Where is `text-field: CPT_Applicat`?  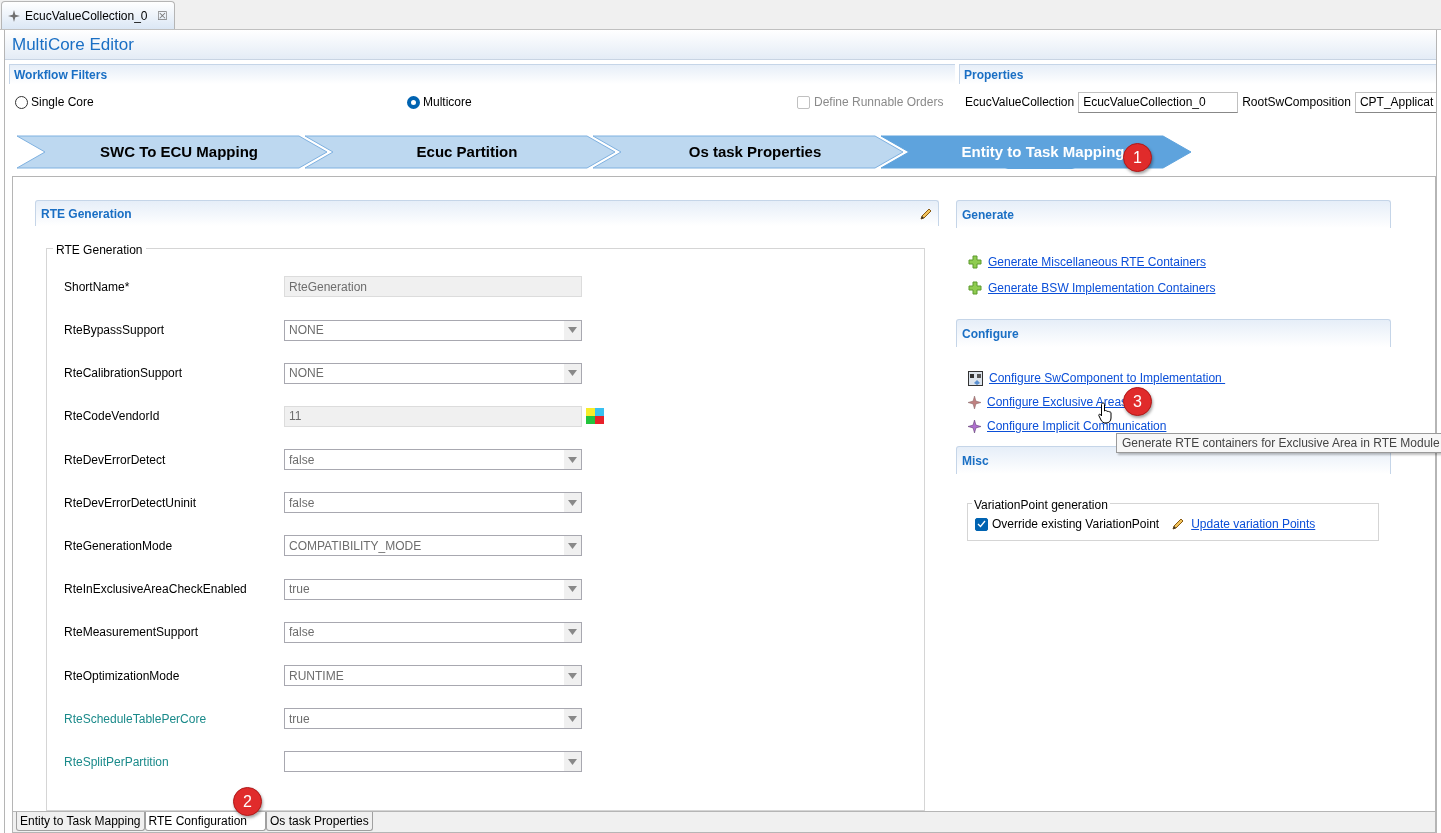
text-field: CPT_Applicat is located at coordinates (1395, 102).